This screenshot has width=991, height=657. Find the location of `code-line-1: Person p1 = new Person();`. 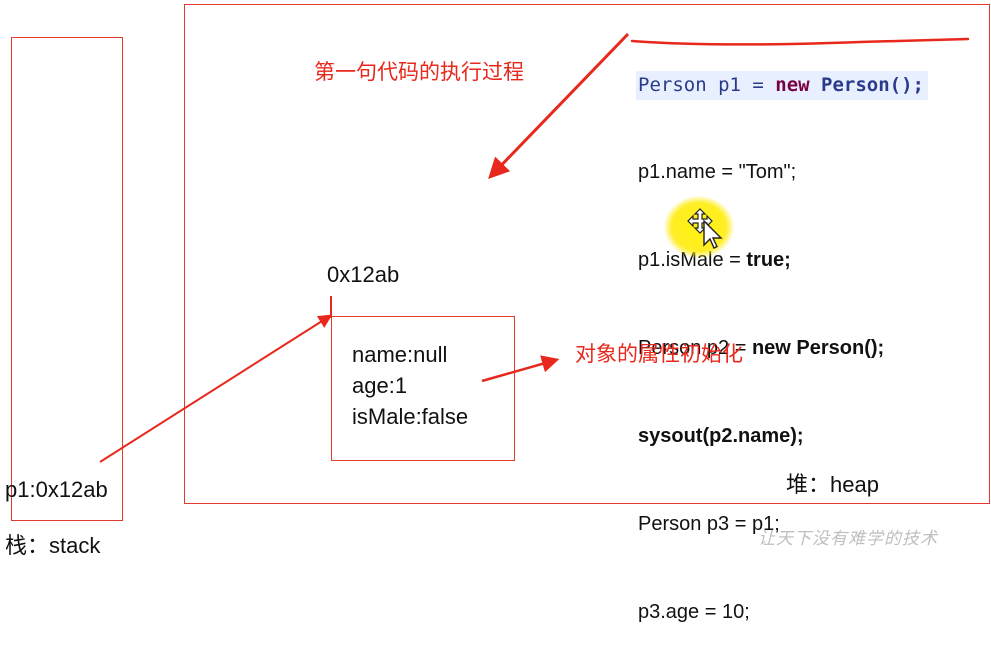

code-line-1: Person p1 = new Person(); is located at coordinates (782, 85).